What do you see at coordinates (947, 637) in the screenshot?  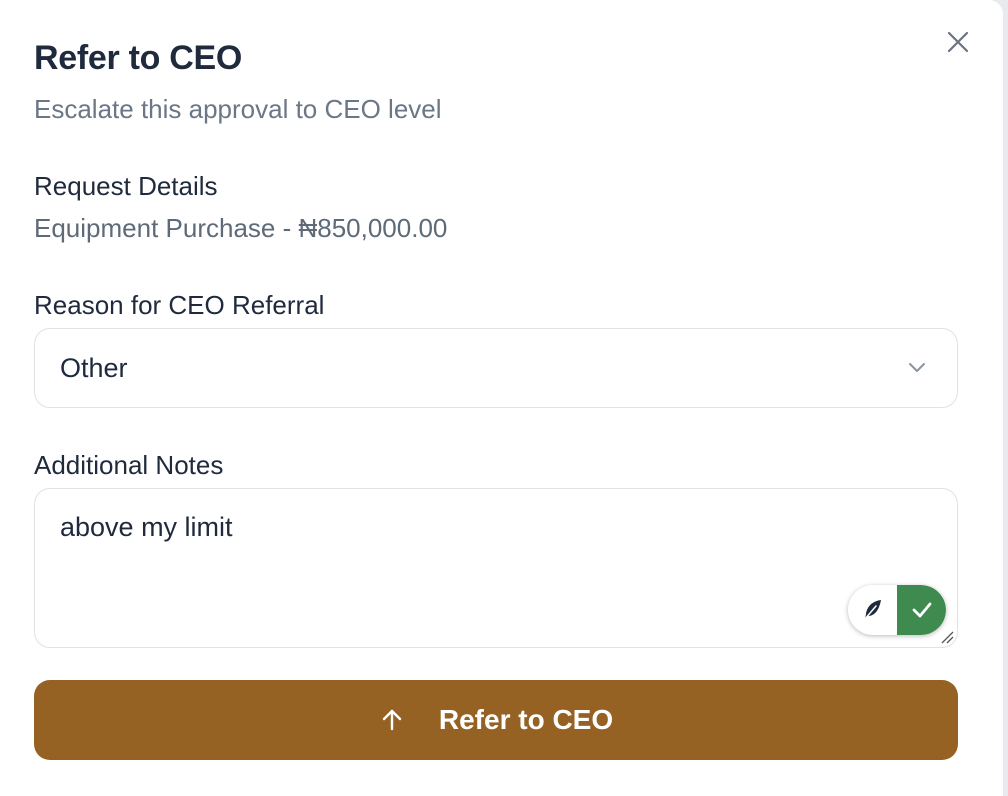 I see `resize-handle-icon` at bounding box center [947, 637].